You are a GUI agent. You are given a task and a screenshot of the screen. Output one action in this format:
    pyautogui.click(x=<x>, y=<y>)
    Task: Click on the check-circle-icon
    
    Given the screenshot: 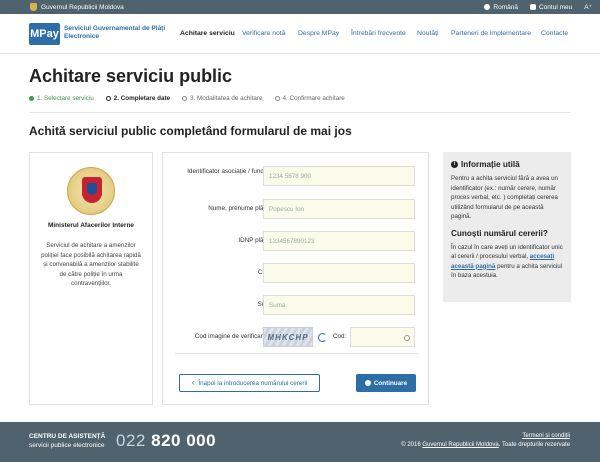 What is the action you would take?
    pyautogui.click(x=367, y=383)
    